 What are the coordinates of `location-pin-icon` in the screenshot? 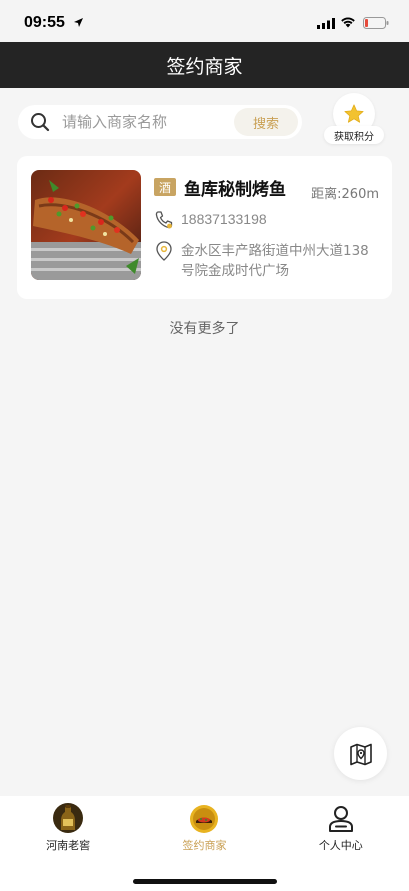 It's located at (164, 251).